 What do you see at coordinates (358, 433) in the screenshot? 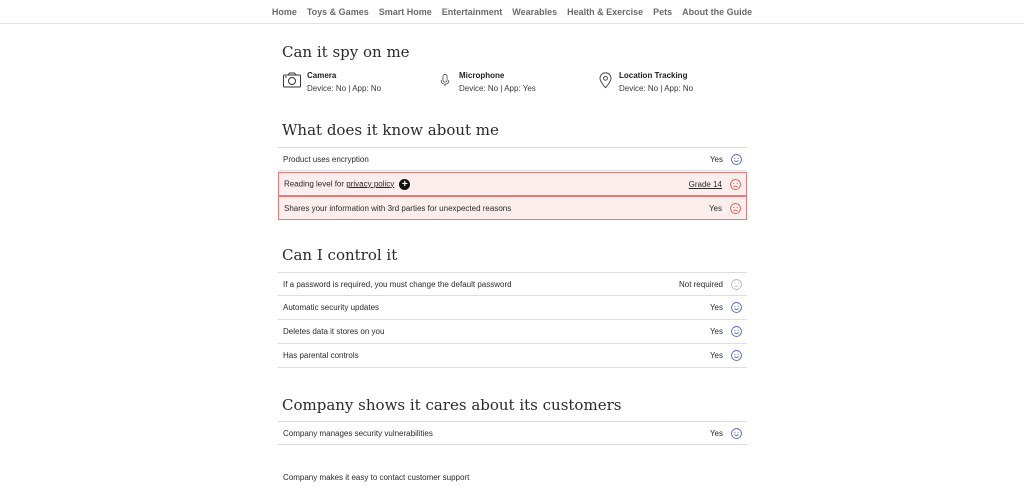
I see `row-label: Company manages security vulnerabilities` at bounding box center [358, 433].